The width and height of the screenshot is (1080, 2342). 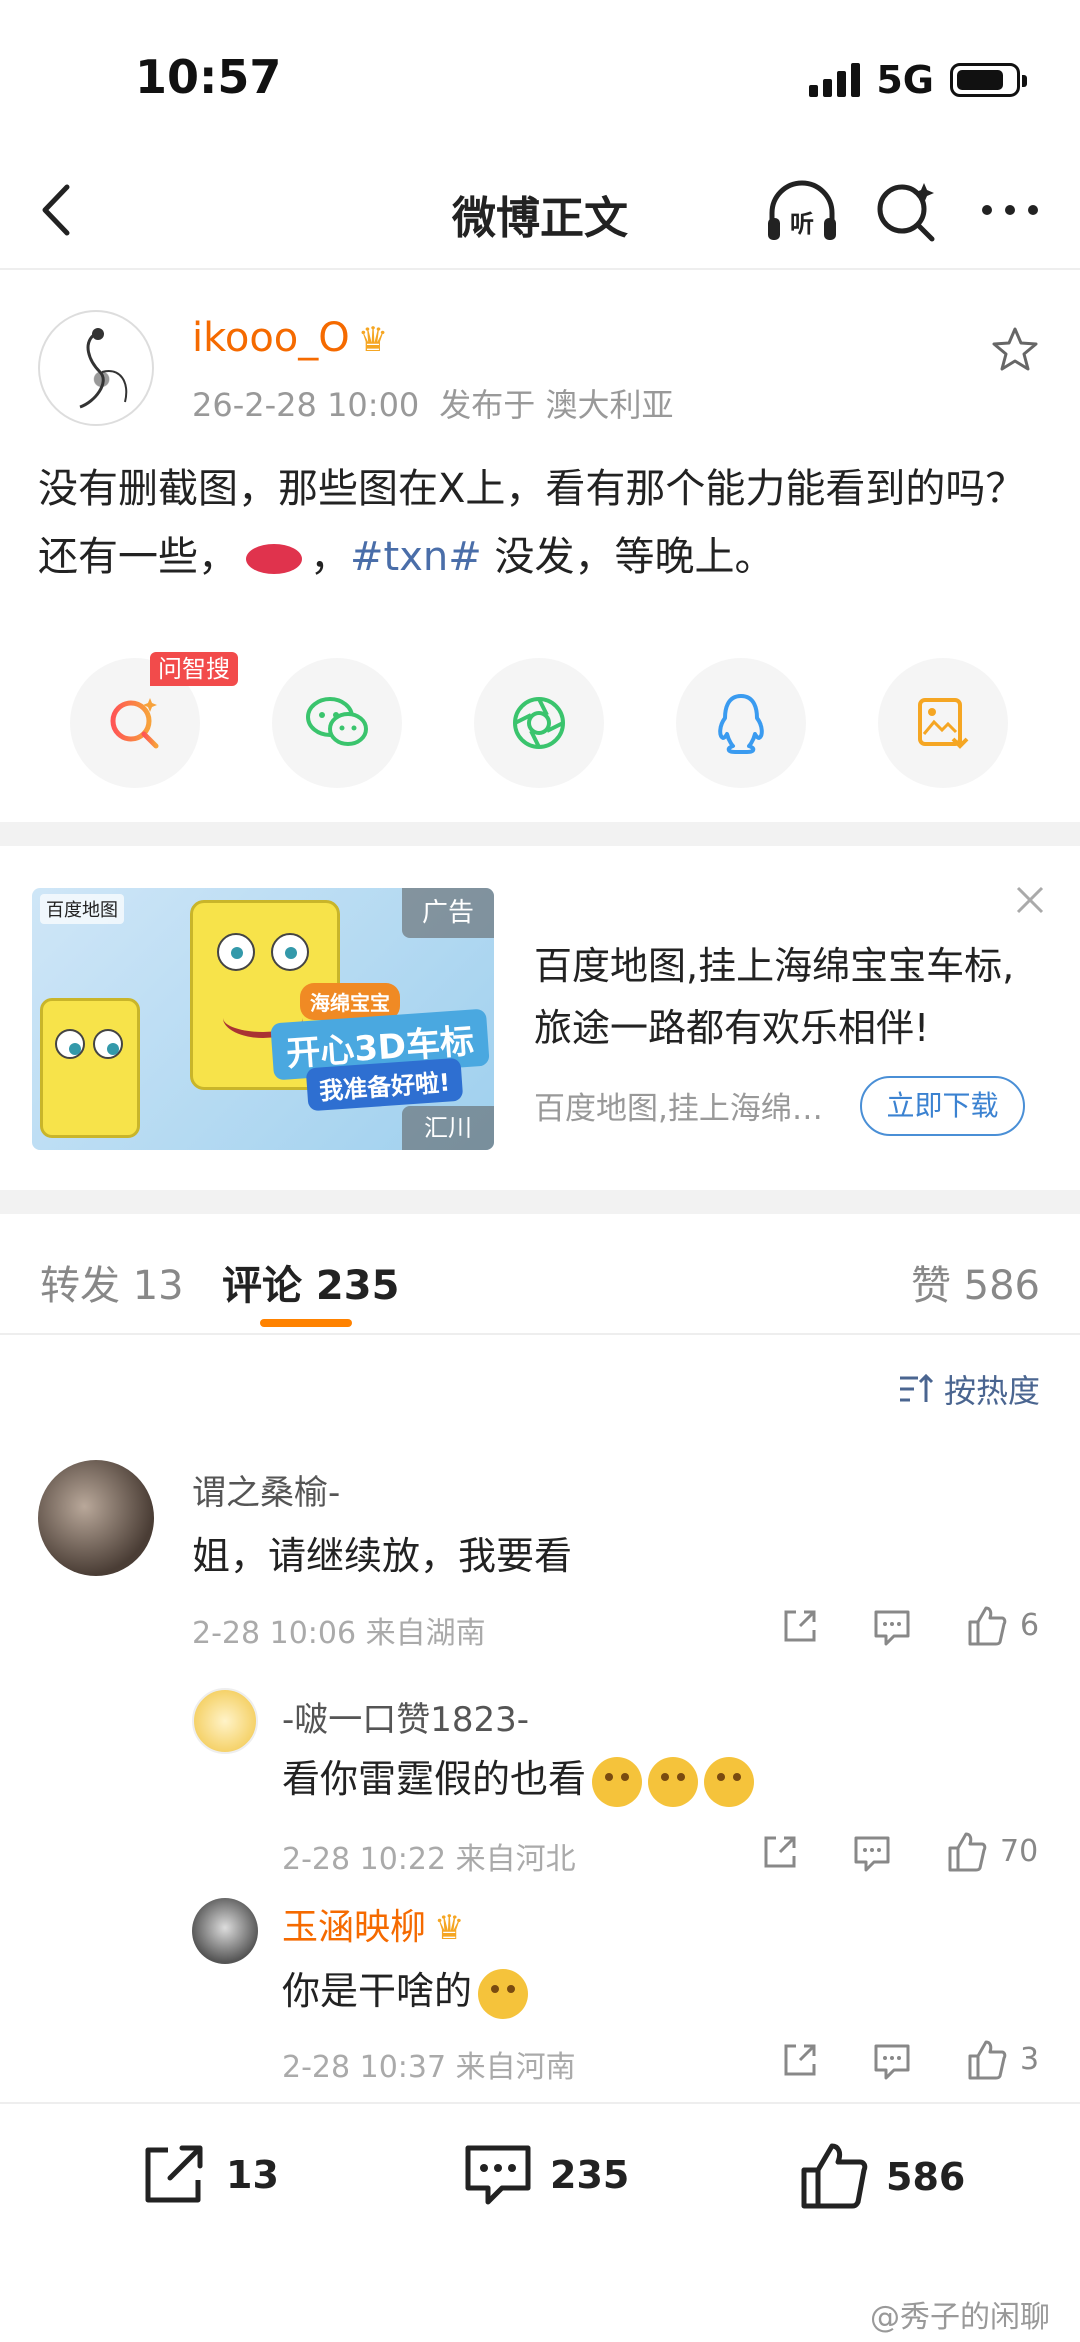 I want to click on search-icon, so click(x=907, y=210).